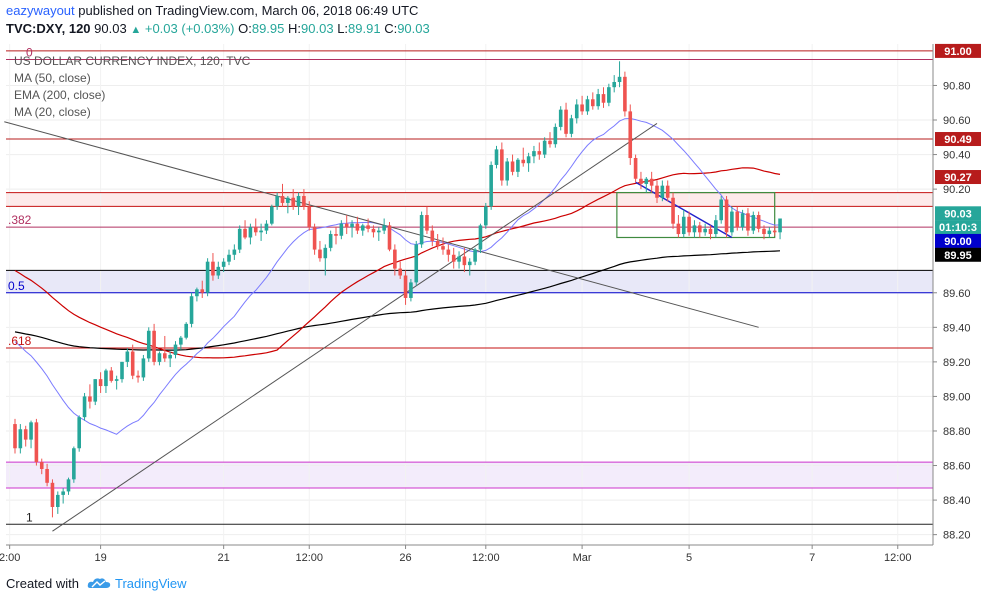 Image resolution: width=981 pixels, height=602 pixels. What do you see at coordinates (957, 190) in the screenshot?
I see `y-tick-label: 90.20` at bounding box center [957, 190].